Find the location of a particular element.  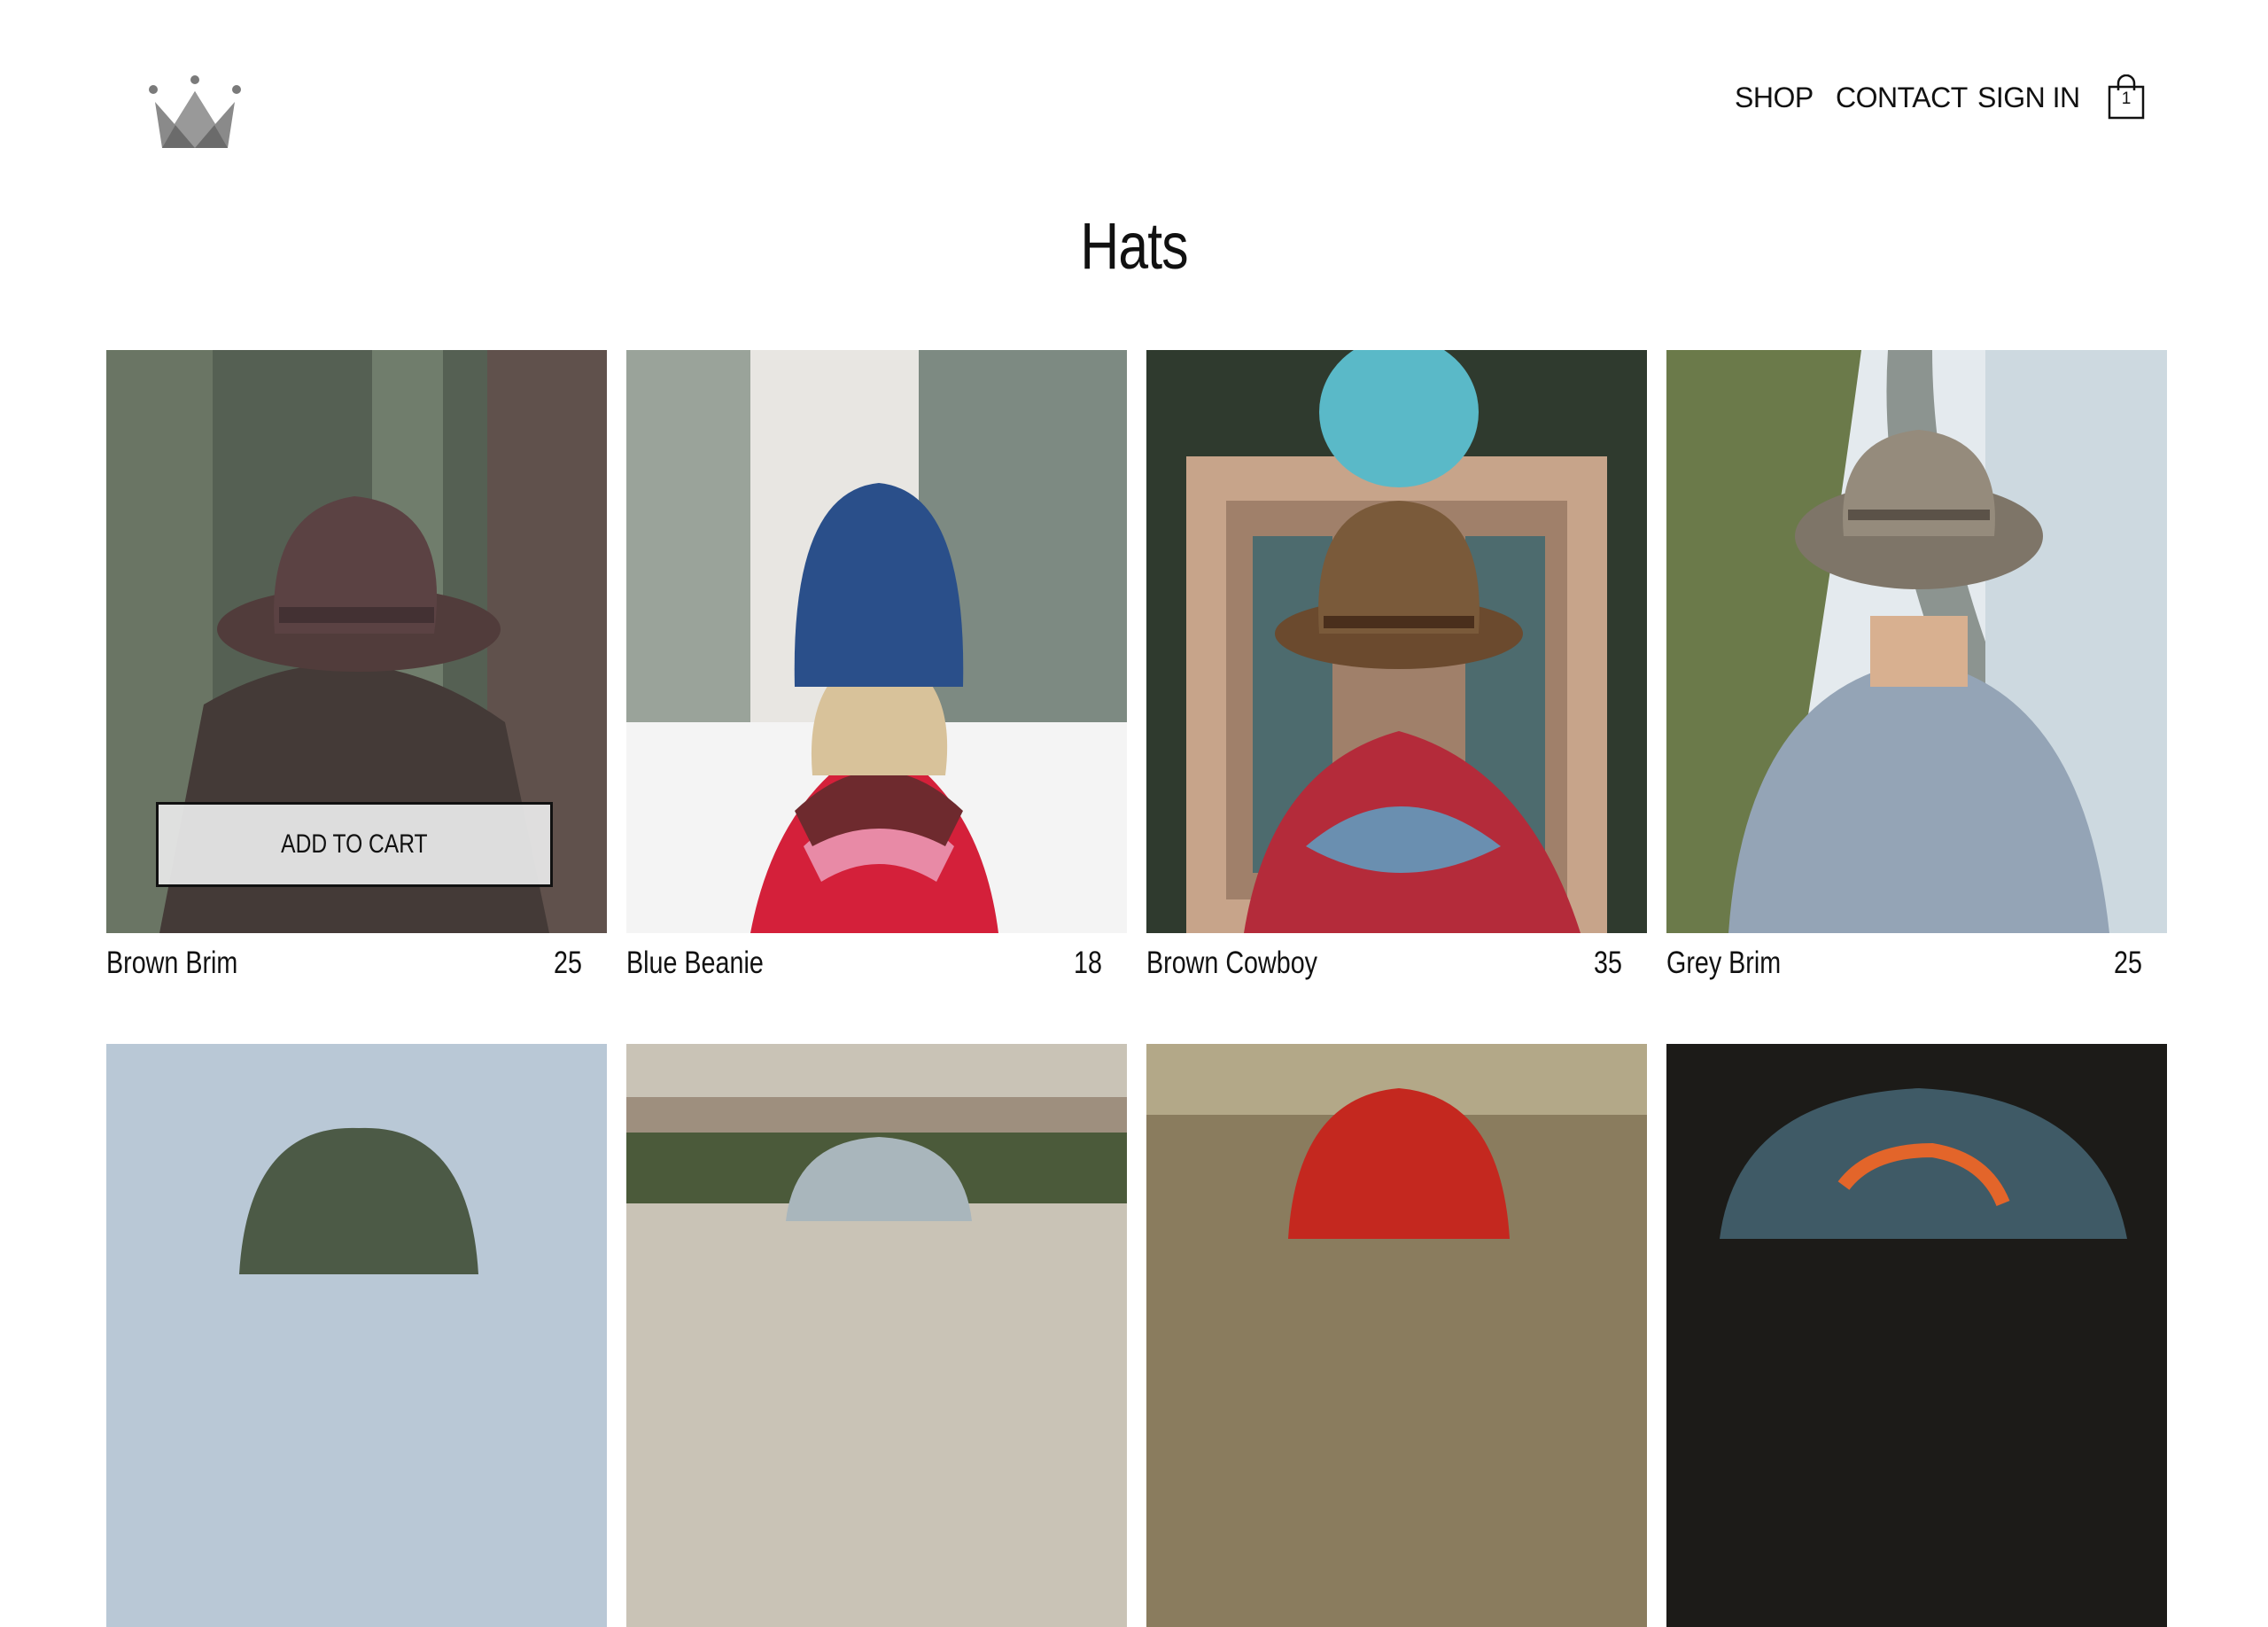

product-card: Brown Cowboy 35 is located at coordinates (1396, 672).